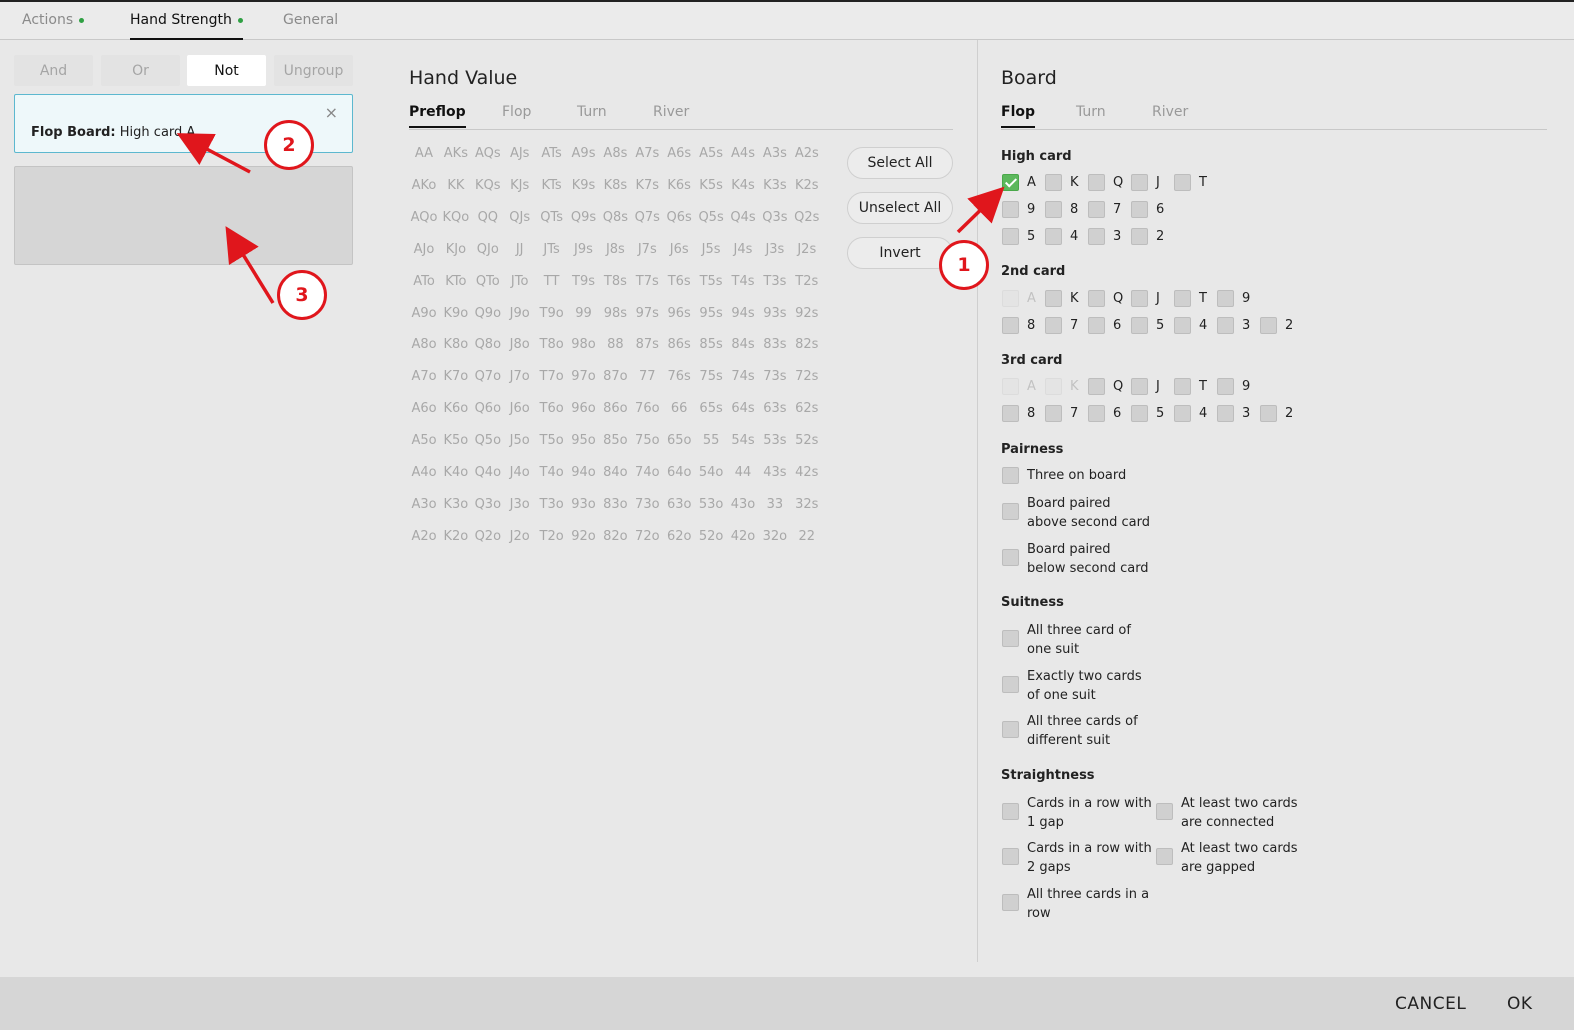 This screenshot has height=1030, width=1574. Describe the element at coordinates (743, 186) in the screenshot. I see `hand-cell: K4s` at that location.